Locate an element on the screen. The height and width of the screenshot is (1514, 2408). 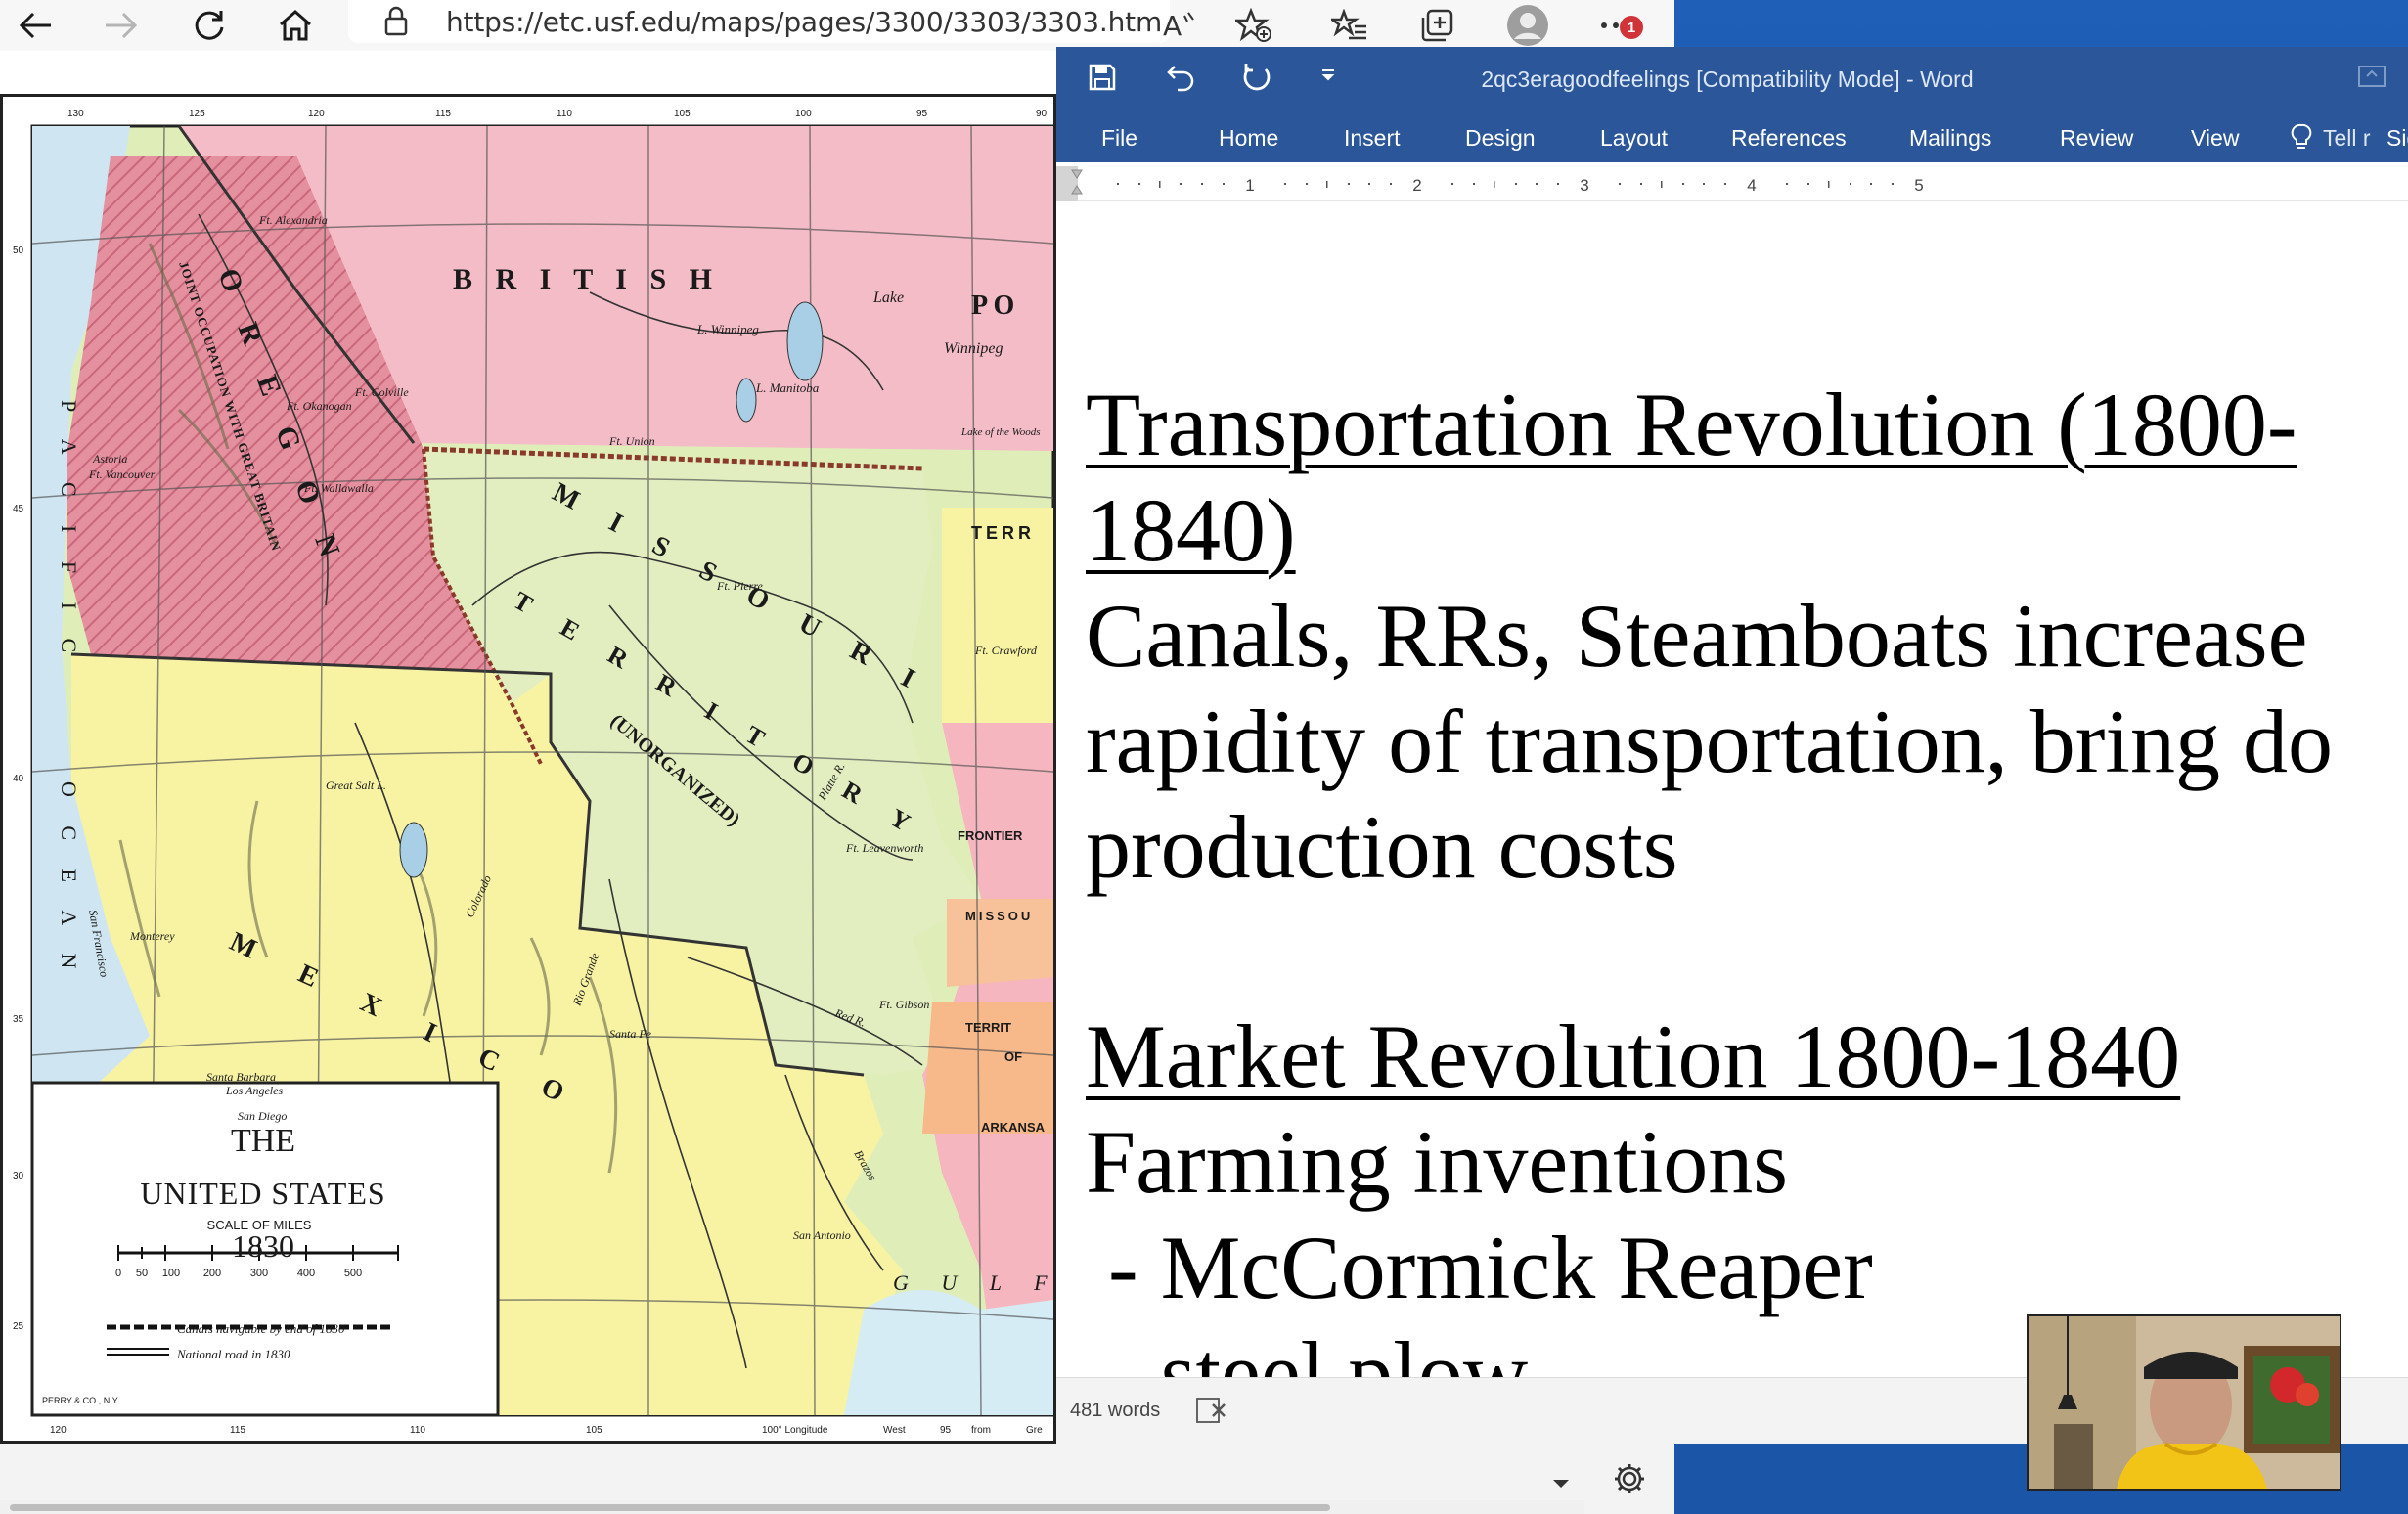
heading-market-revolution: Market Revolution 1800-1840 is located at coordinates (1633, 1056).